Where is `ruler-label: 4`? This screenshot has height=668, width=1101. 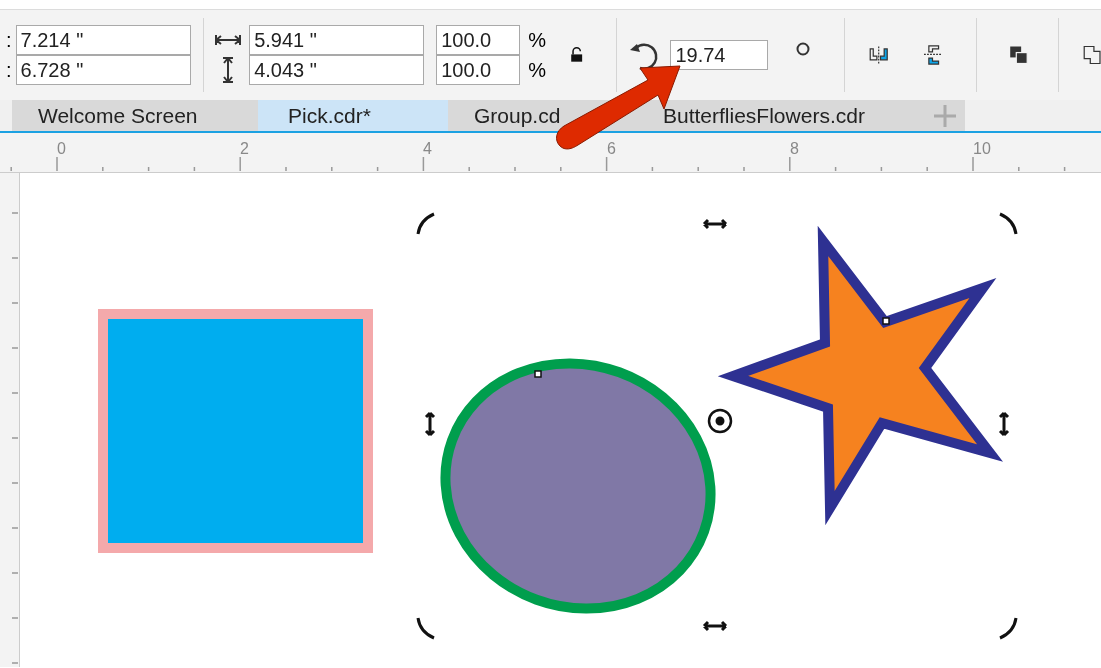 ruler-label: 4 is located at coordinates (427, 149).